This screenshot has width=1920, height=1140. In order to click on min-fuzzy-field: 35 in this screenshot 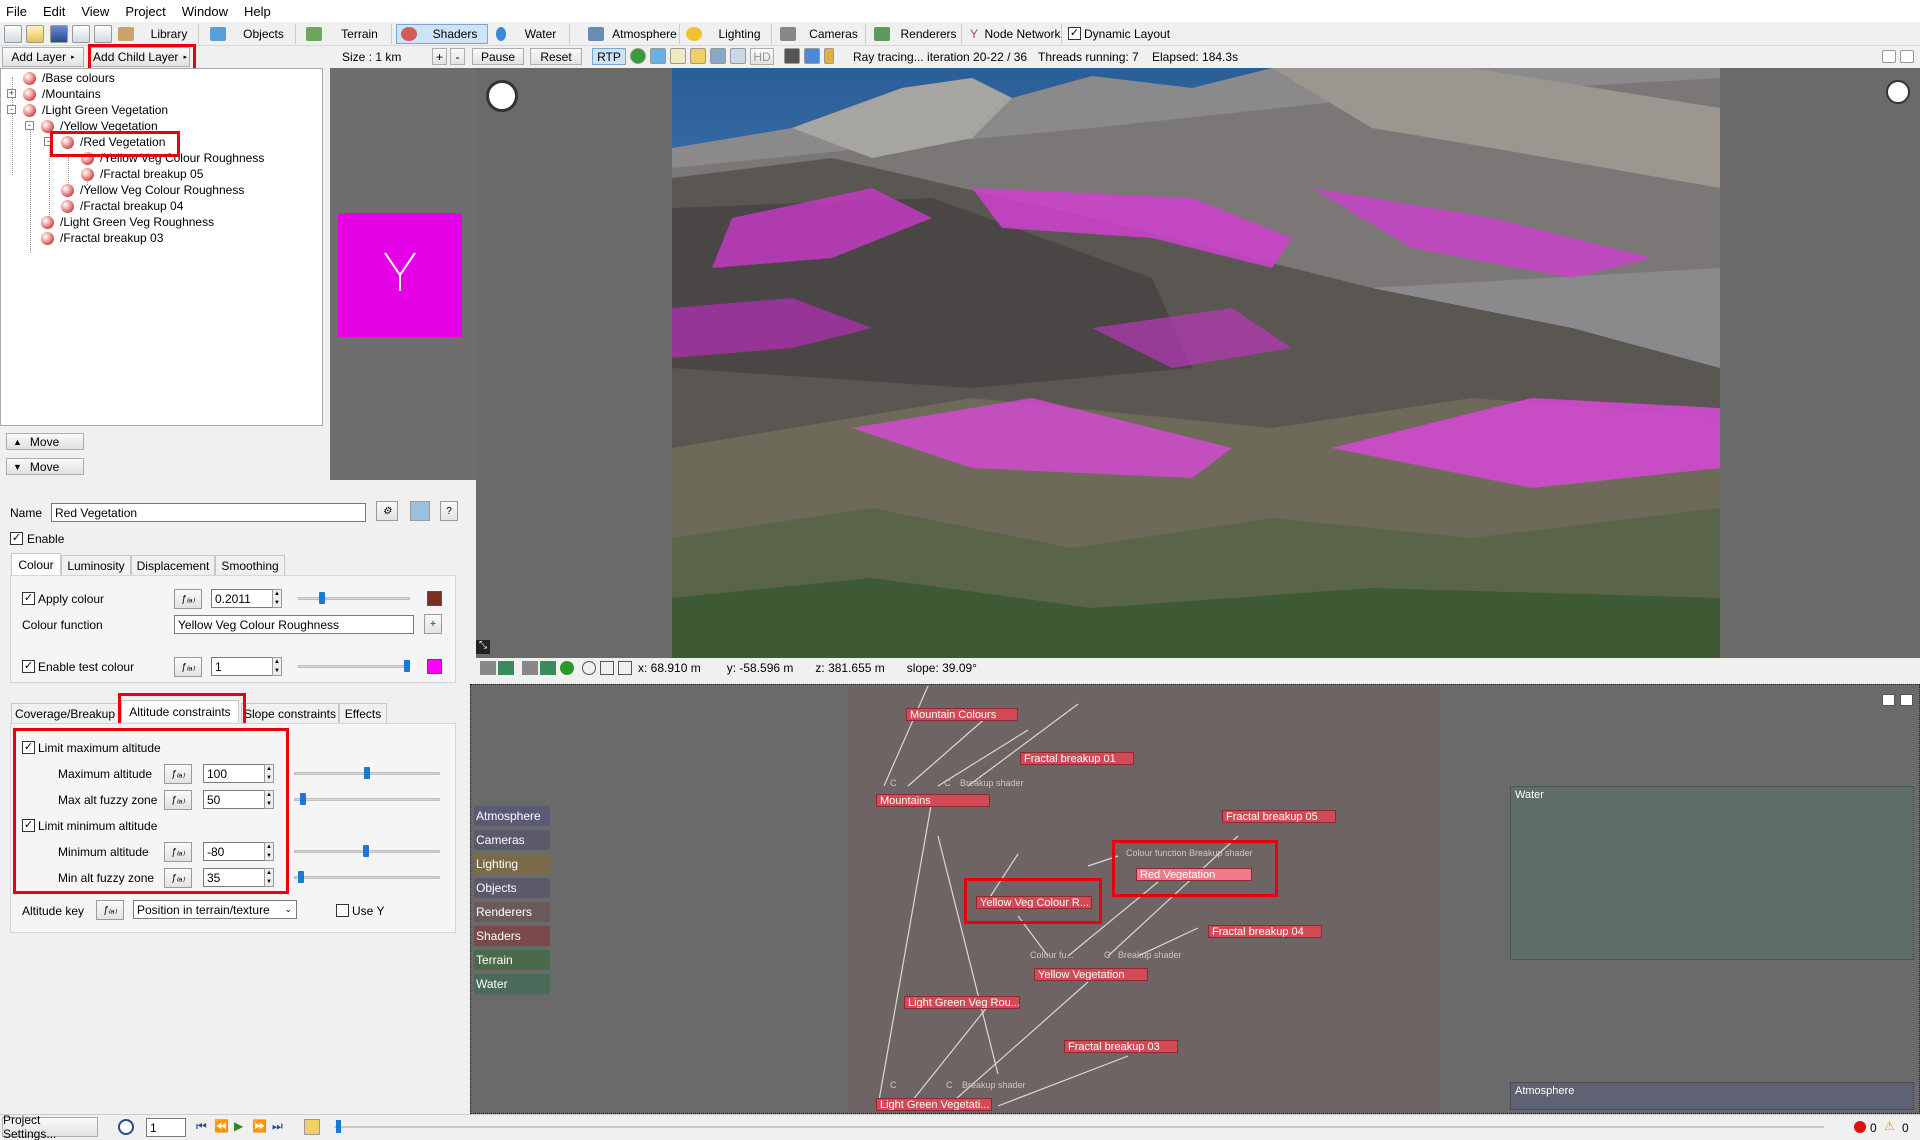, I will do `click(234, 877)`.